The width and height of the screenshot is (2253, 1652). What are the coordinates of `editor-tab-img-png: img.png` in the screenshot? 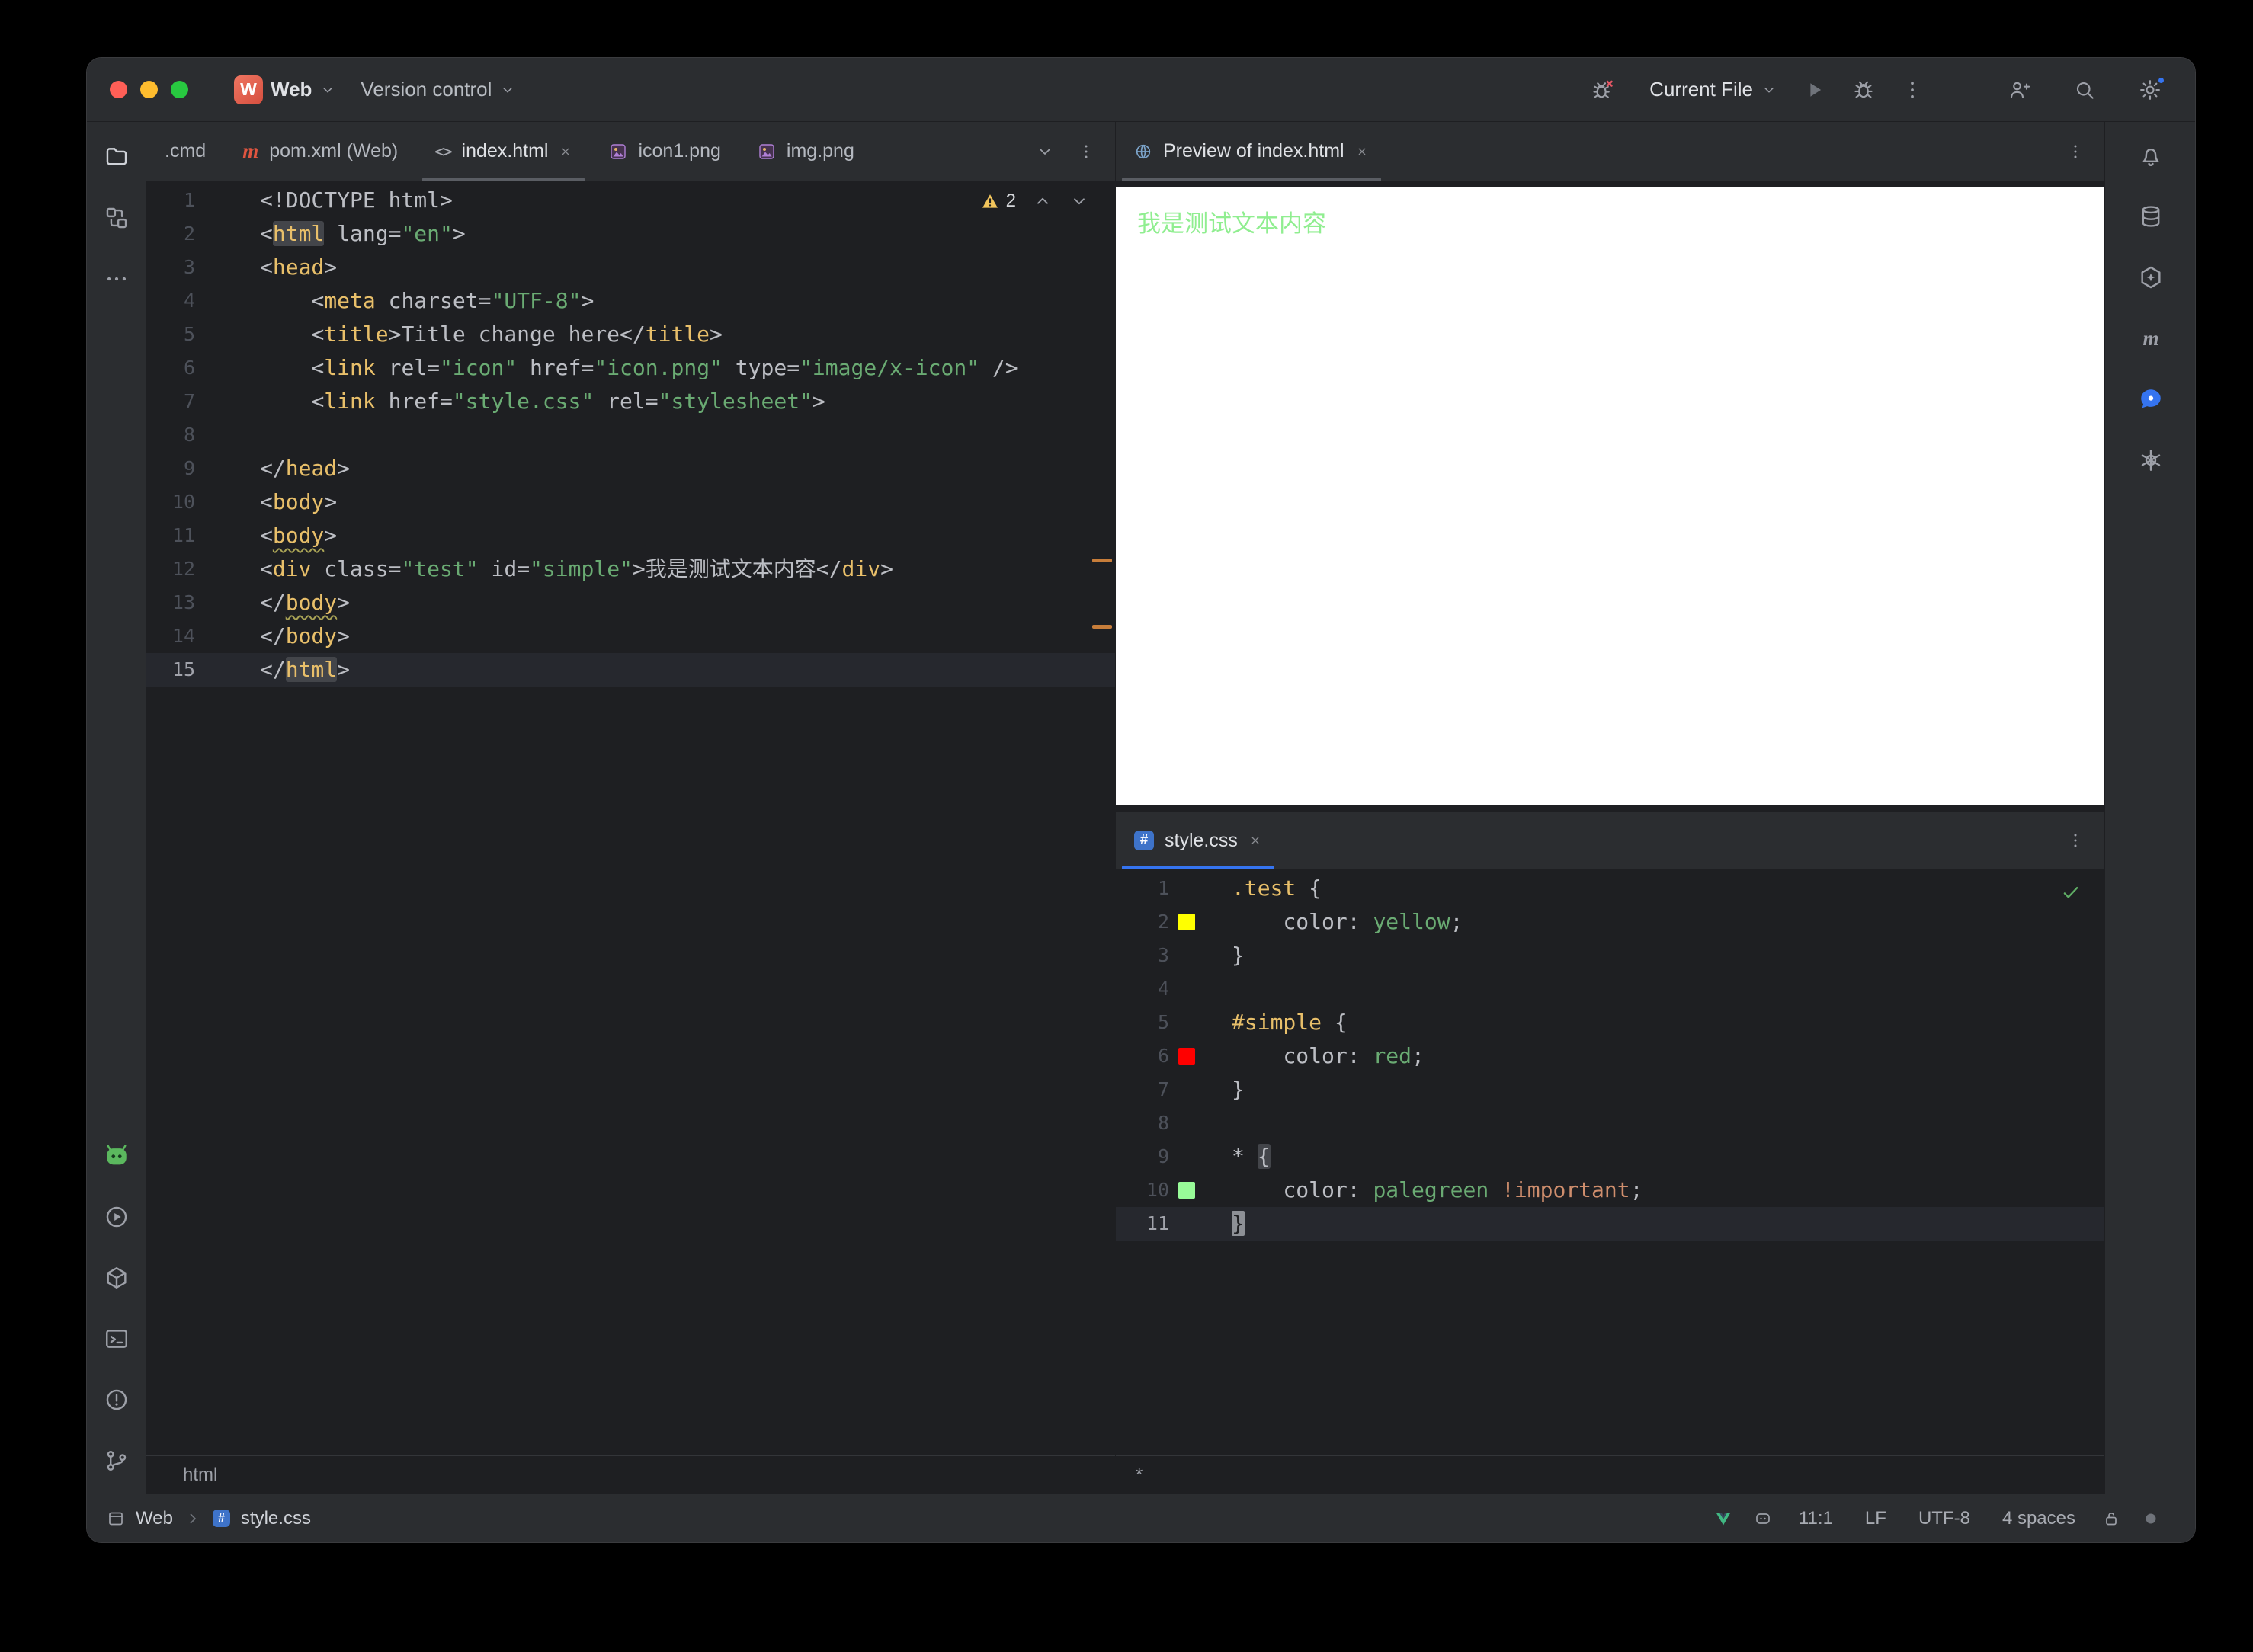 It's located at (806, 151).